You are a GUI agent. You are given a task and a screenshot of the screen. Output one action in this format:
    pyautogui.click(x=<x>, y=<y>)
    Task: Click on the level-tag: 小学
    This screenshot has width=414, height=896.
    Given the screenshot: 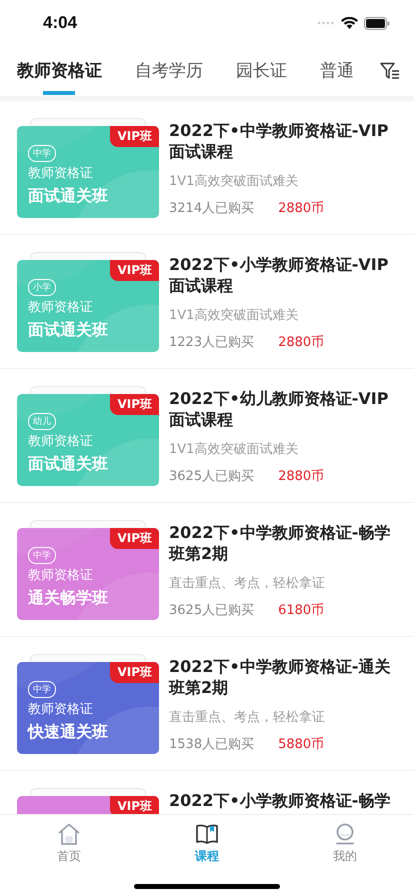 What is the action you would take?
    pyautogui.click(x=42, y=287)
    